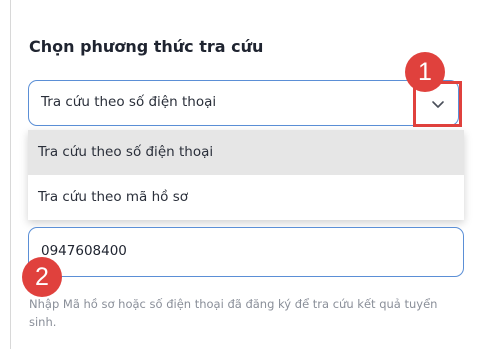 Image resolution: width=479 pixels, height=349 pixels. Describe the element at coordinates (246, 252) in the screenshot. I see `lookup-input-field: 0947608400` at that location.